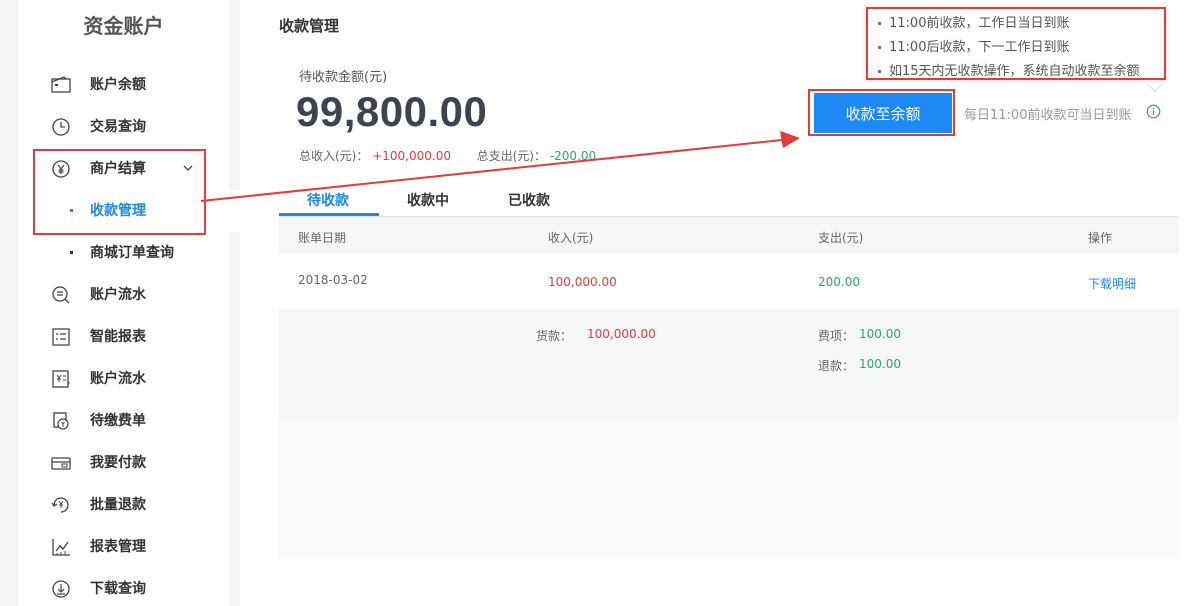 The height and width of the screenshot is (606, 1197). What do you see at coordinates (1048, 115) in the screenshot?
I see `collect-hint: 每日11:00前收款可当日到账` at bounding box center [1048, 115].